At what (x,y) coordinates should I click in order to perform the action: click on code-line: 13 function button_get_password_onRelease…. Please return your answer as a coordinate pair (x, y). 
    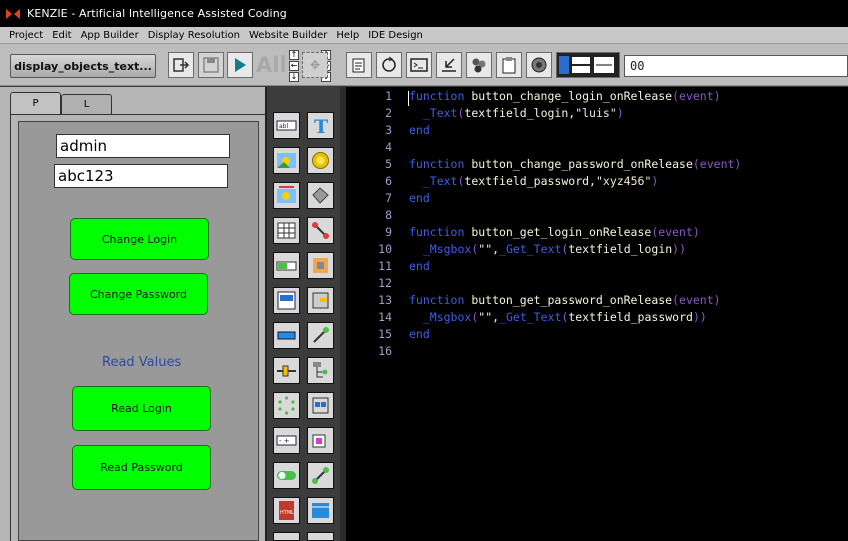
    Looking at the image, I should click on (597, 301).